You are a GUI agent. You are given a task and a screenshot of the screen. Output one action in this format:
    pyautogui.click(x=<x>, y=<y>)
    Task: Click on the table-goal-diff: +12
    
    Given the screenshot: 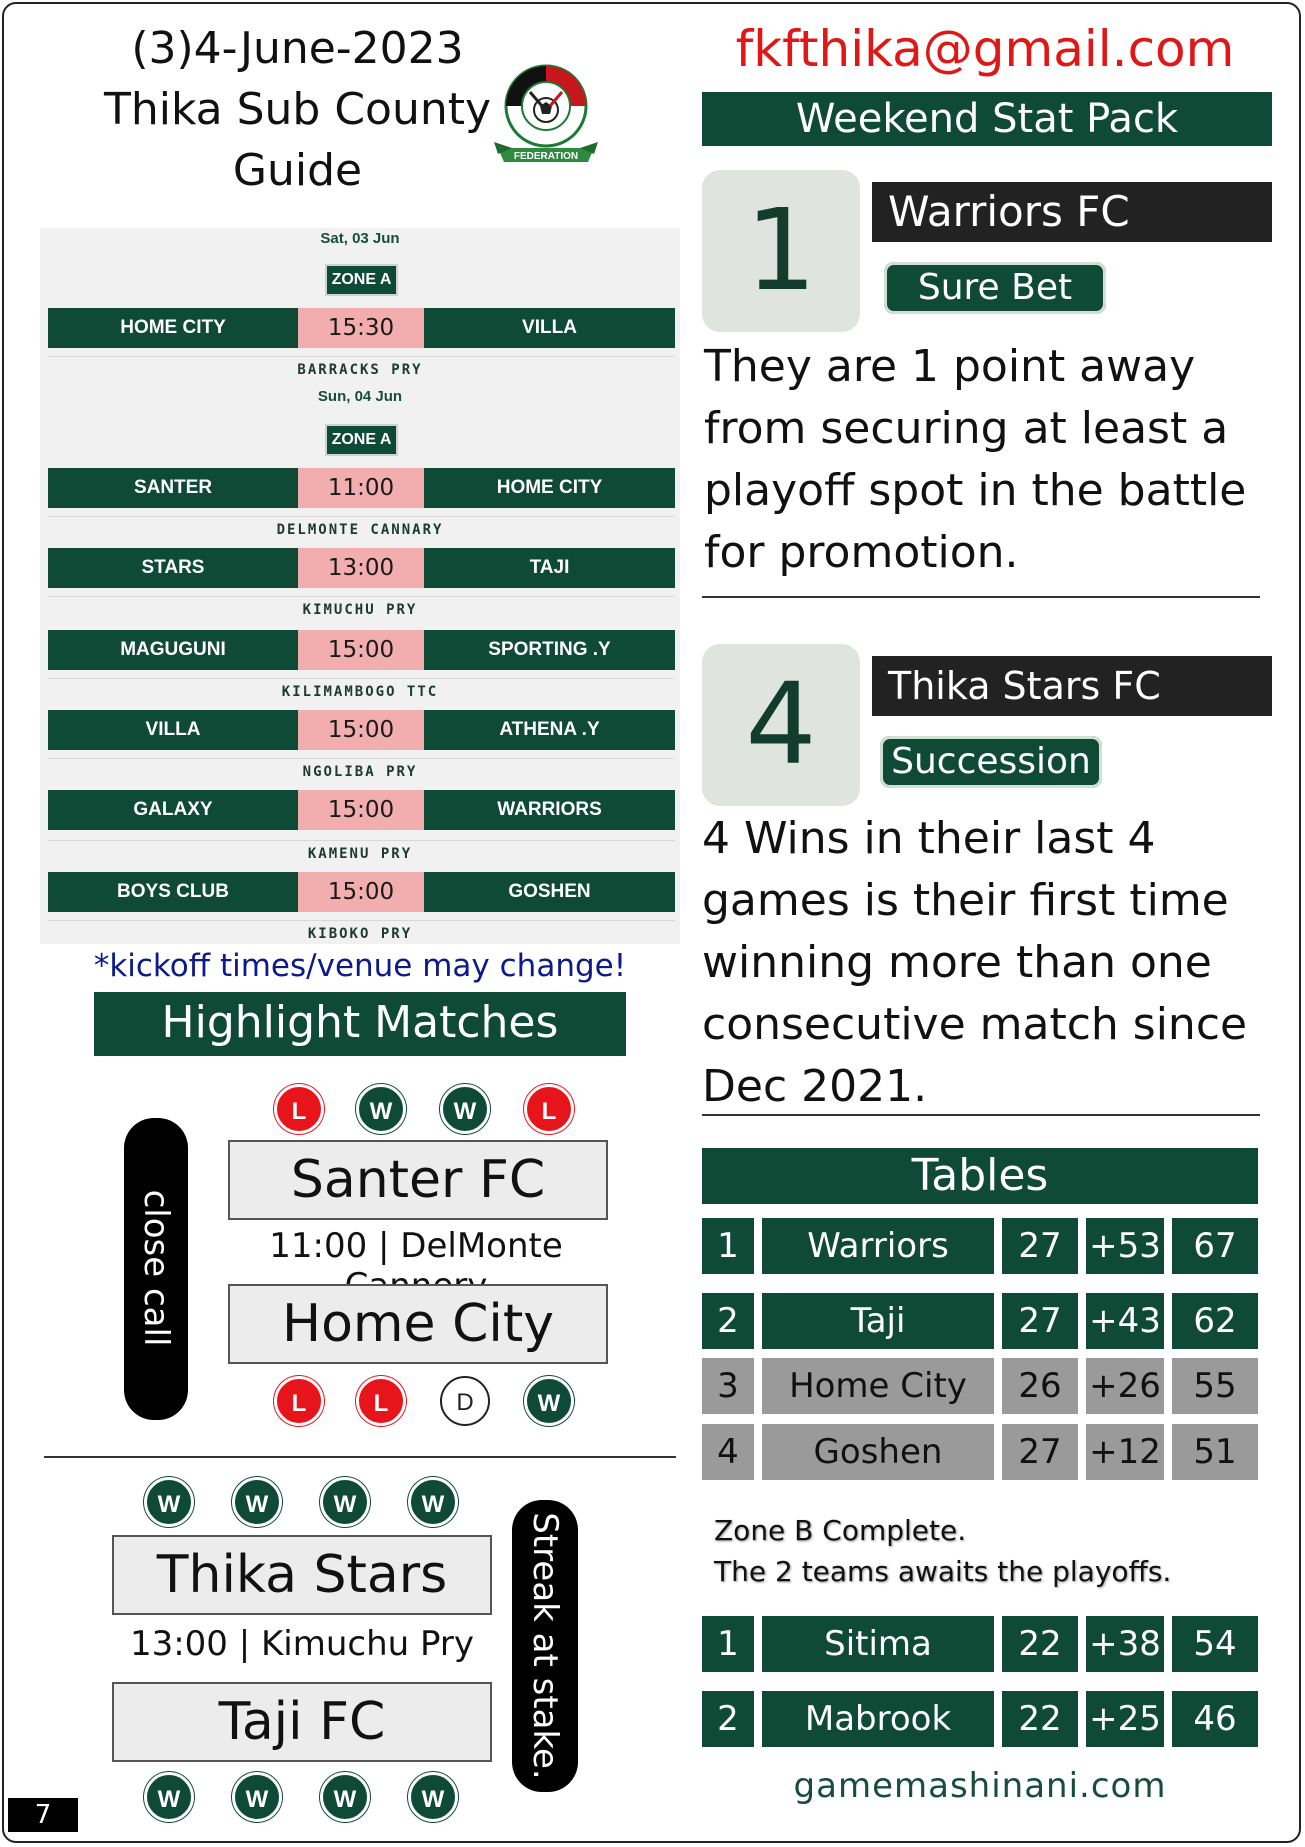 What is the action you would take?
    pyautogui.click(x=1125, y=1452)
    